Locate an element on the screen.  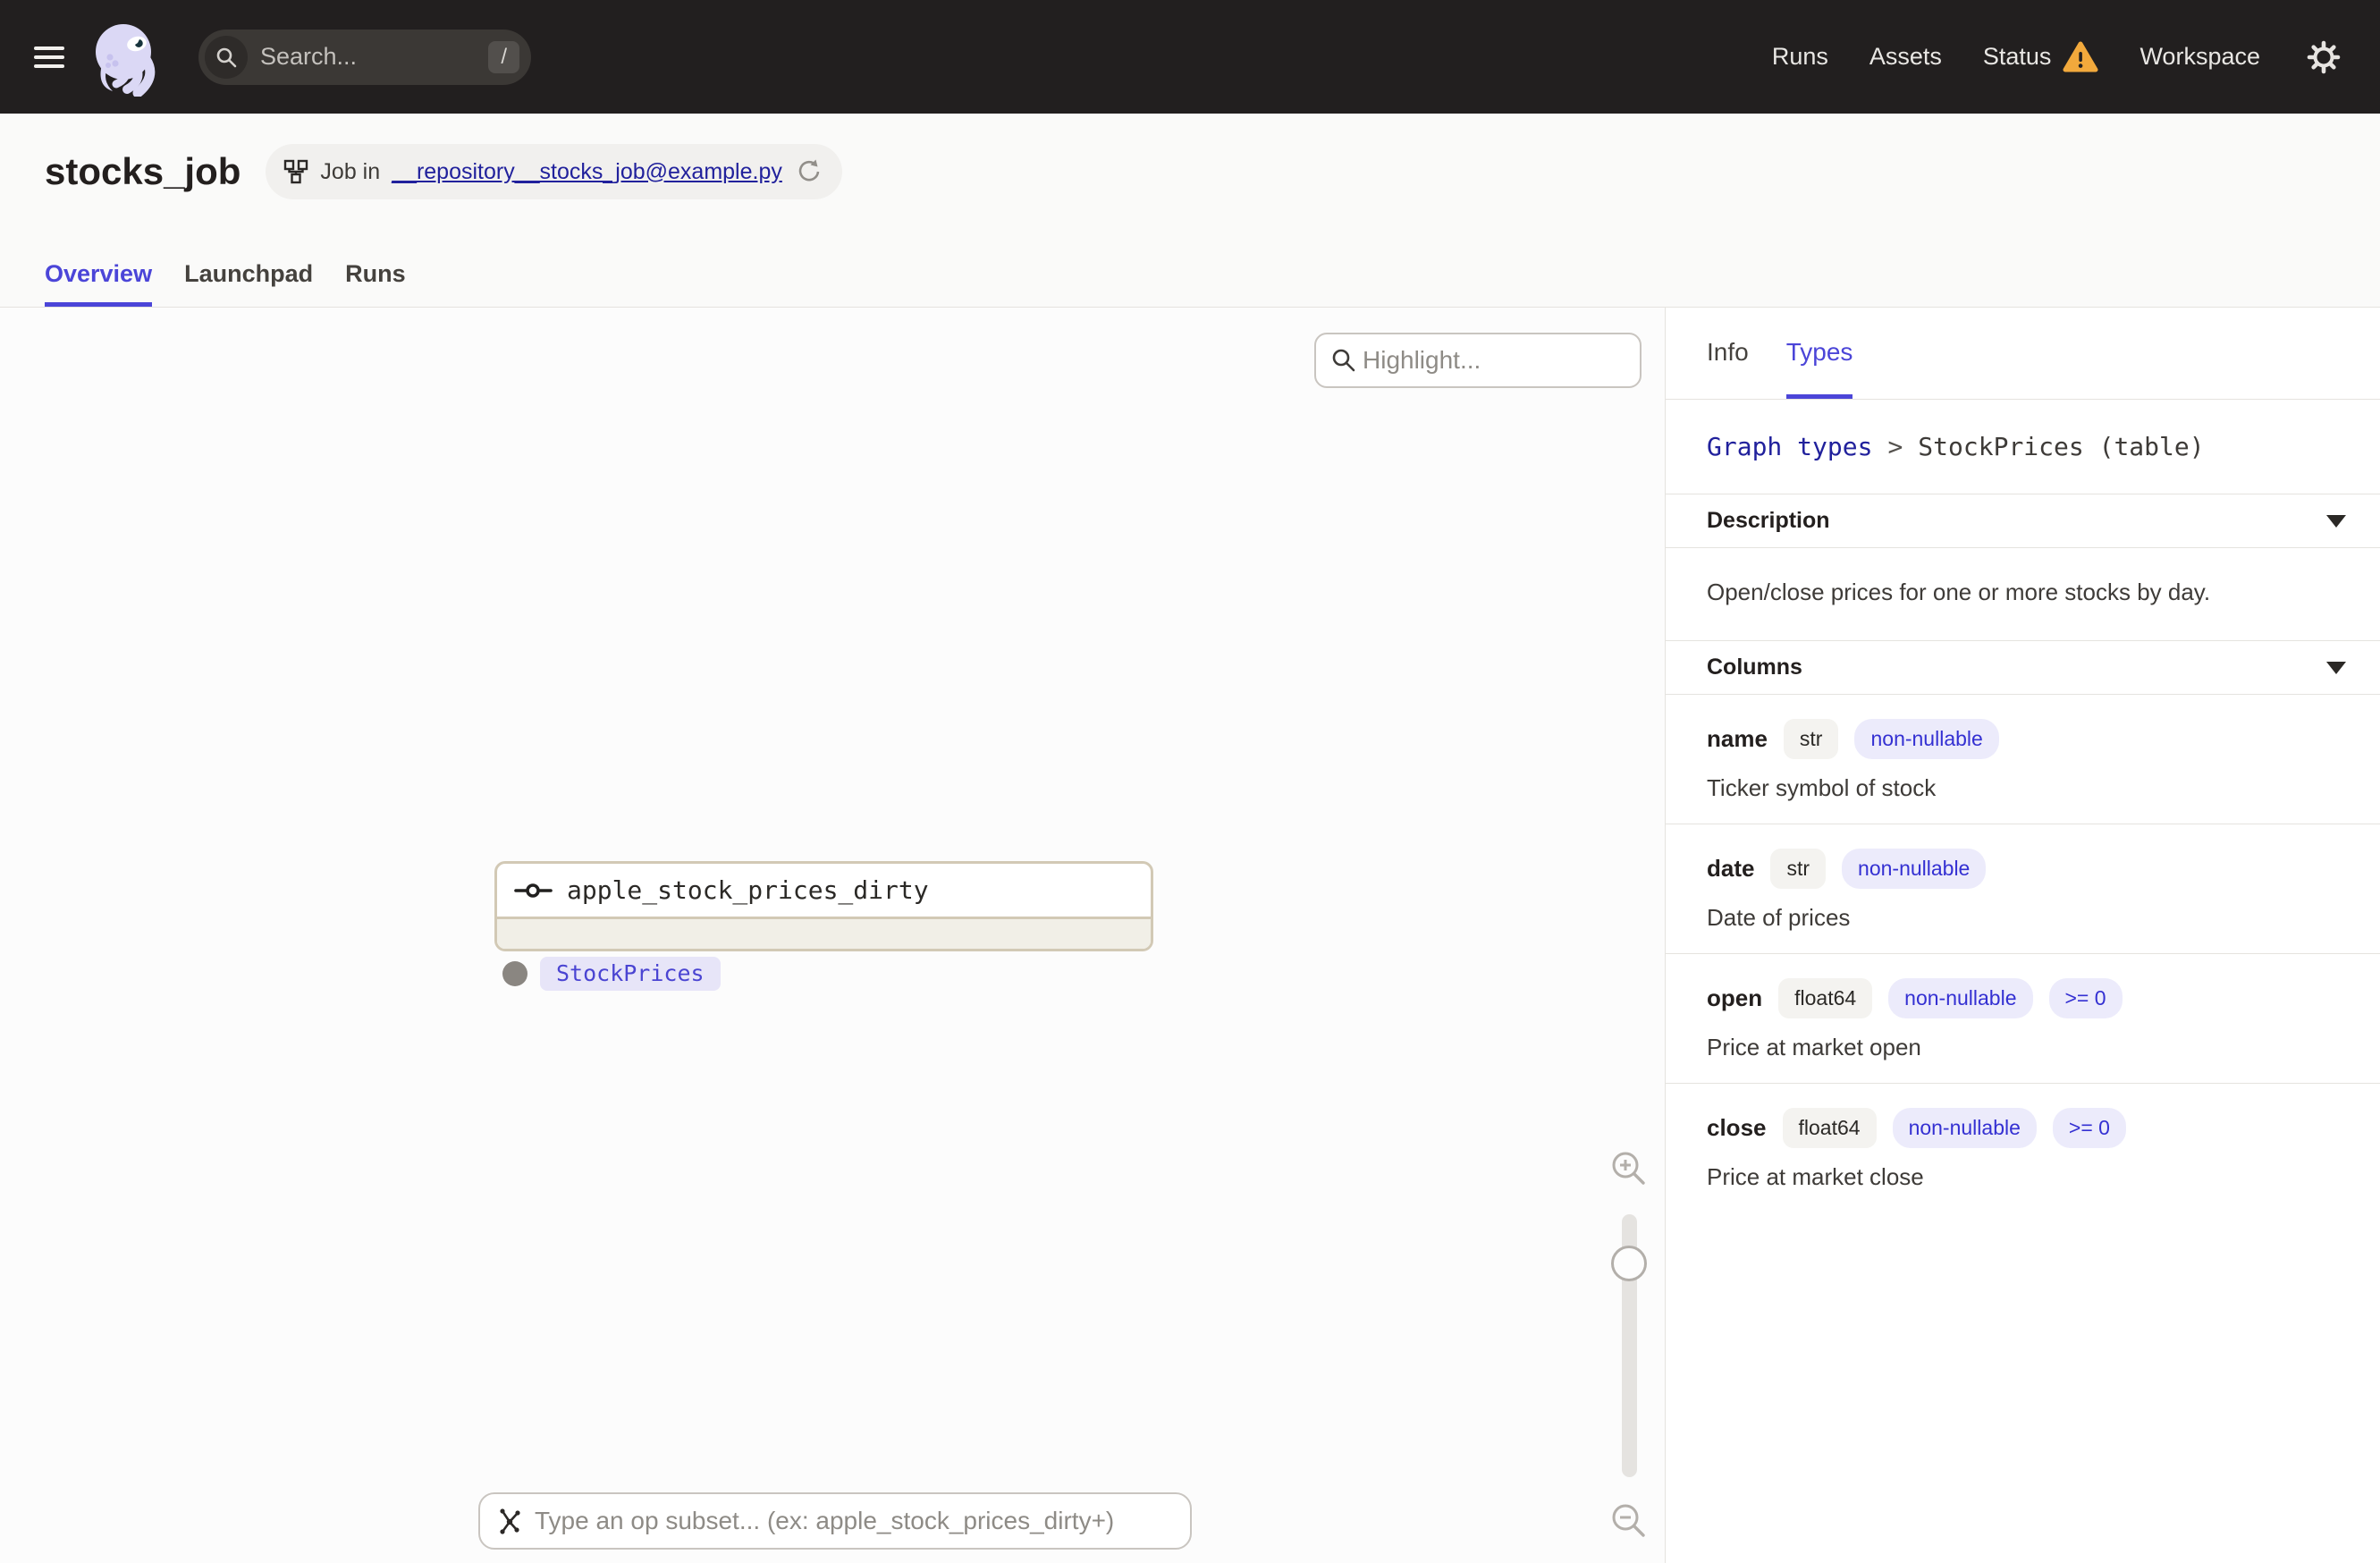
menu-icon is located at coordinates (49, 57).